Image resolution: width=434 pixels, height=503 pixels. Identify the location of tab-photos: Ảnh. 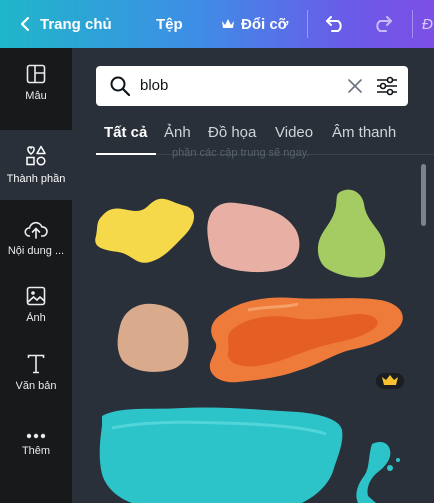
(177, 132).